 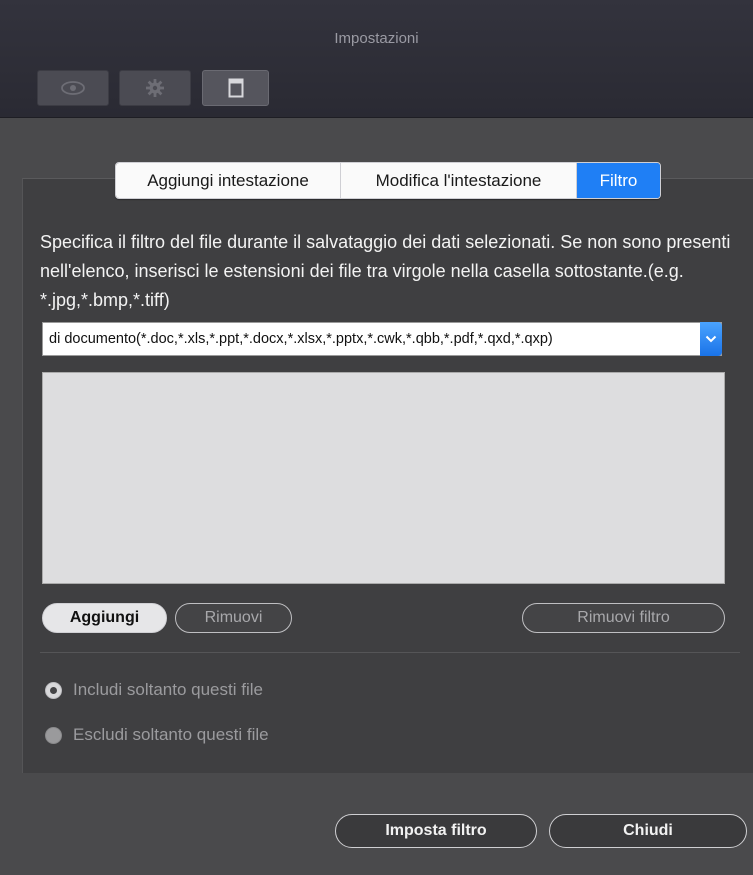 I want to click on add-button: Aggiungi, so click(x=104, y=618).